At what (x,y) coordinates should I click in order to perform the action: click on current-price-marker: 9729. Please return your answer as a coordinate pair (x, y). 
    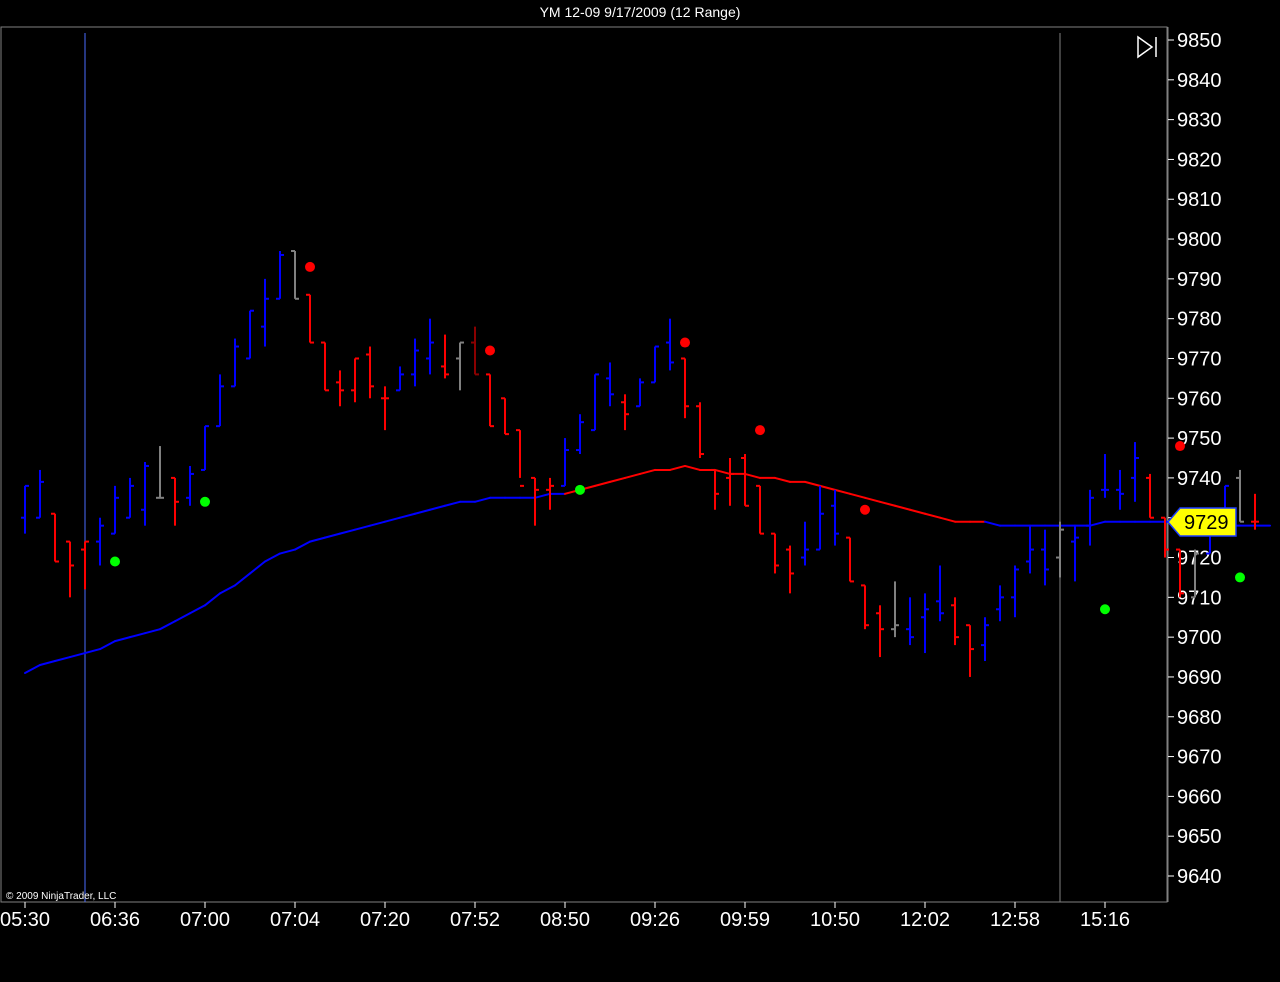
    Looking at the image, I should click on (1202, 522).